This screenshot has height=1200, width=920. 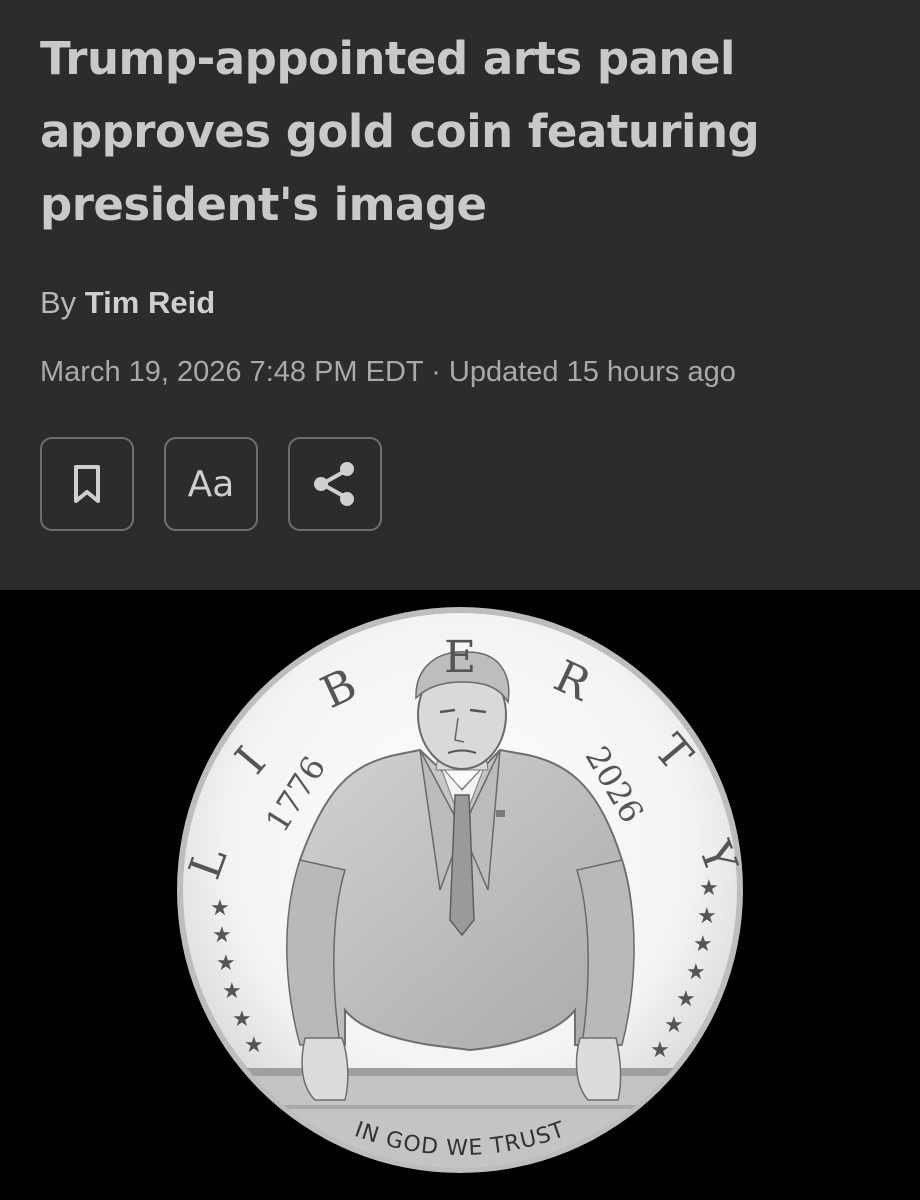 I want to click on bookmark-icon, so click(x=87, y=484).